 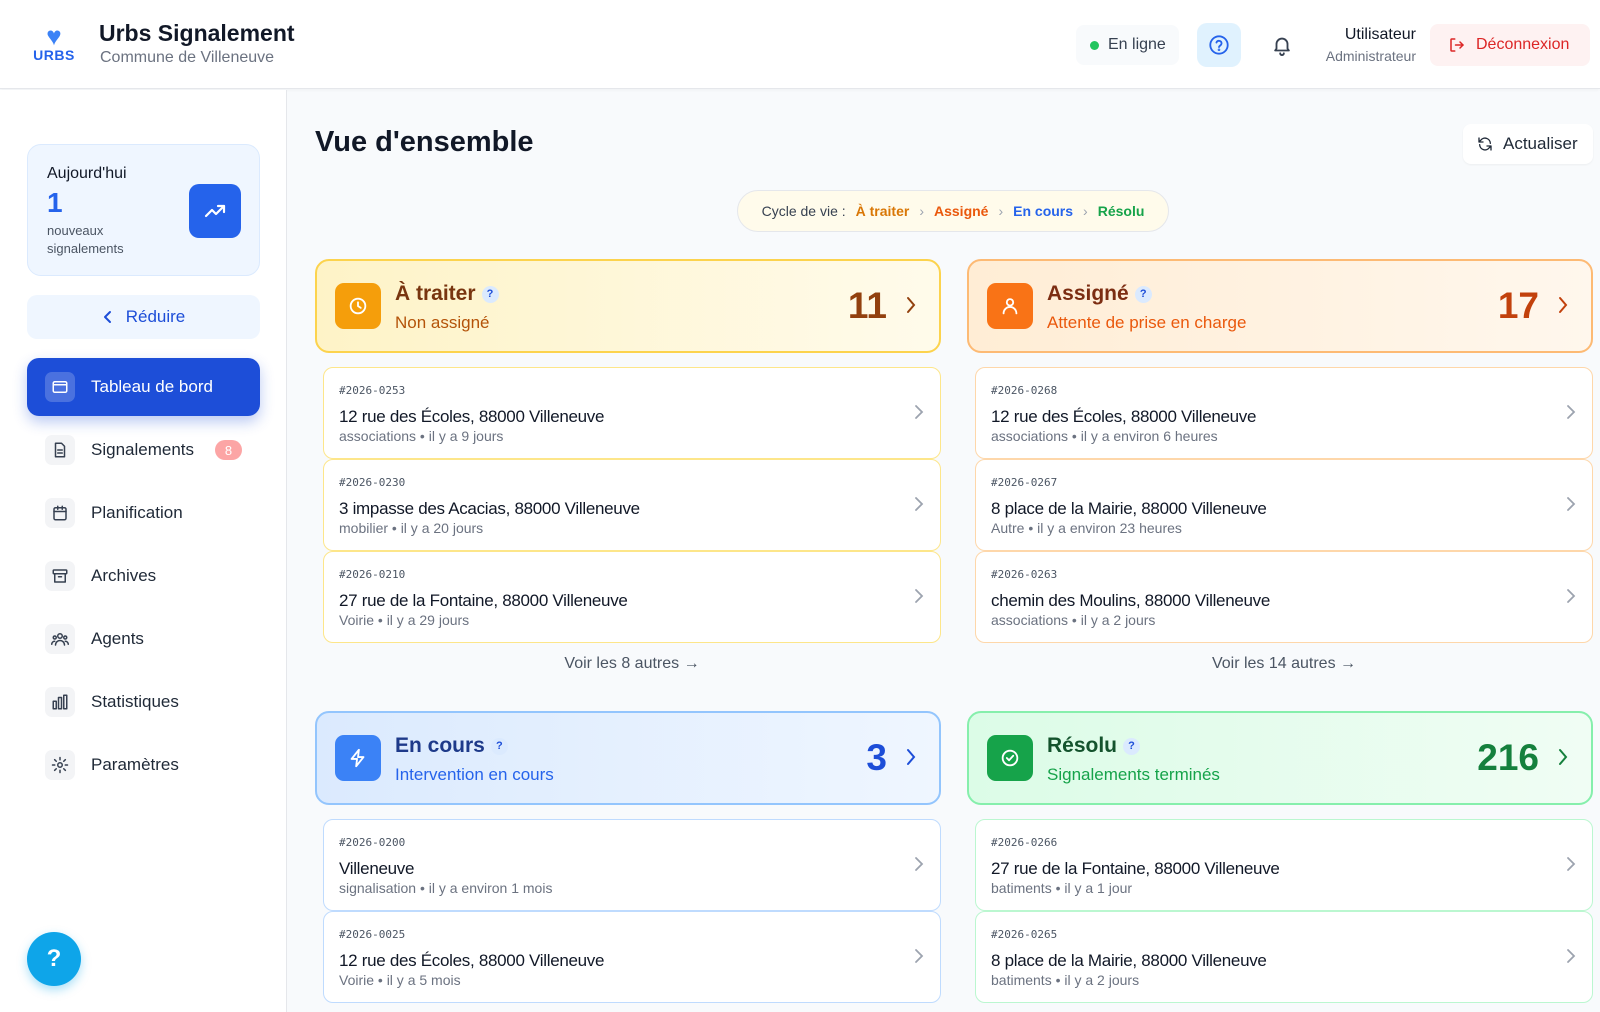 What do you see at coordinates (135, 764) in the screenshot?
I see `sidebar-item-label: Paramètres` at bounding box center [135, 764].